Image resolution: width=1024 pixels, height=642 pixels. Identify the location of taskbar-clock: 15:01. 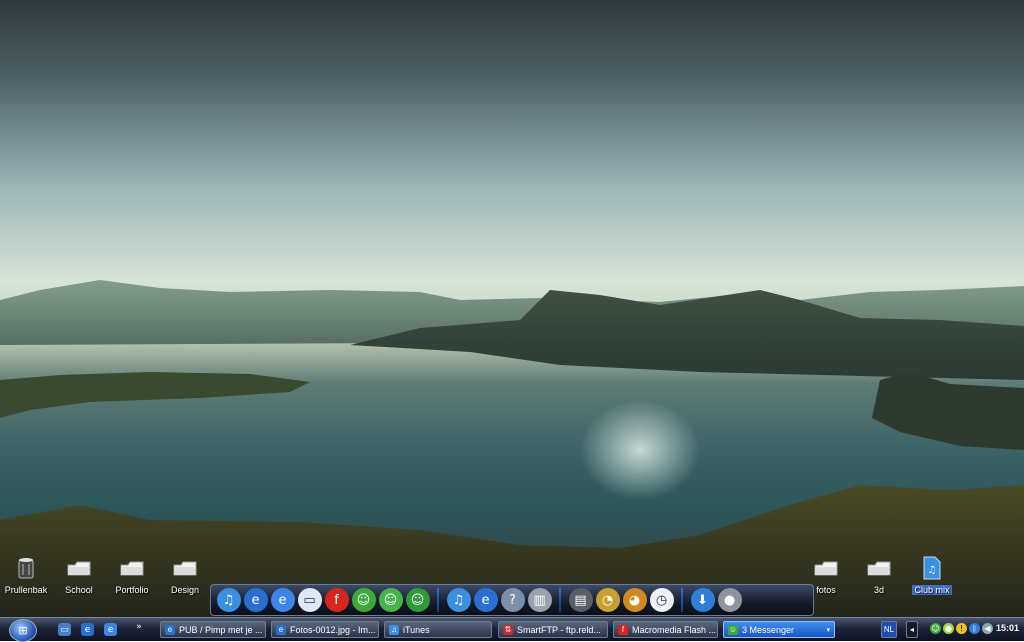
(1007, 628).